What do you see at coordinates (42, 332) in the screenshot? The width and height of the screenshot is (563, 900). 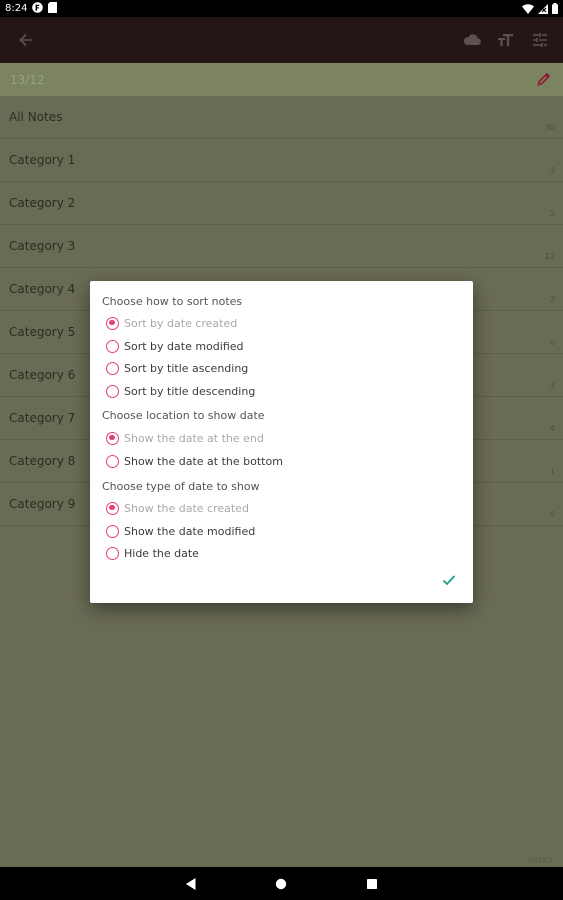 I see `category-name: Category 5` at bounding box center [42, 332].